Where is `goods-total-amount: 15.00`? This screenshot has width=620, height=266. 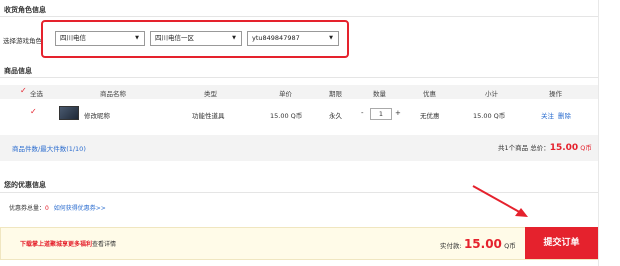
goods-total-amount: 15.00 is located at coordinates (564, 148).